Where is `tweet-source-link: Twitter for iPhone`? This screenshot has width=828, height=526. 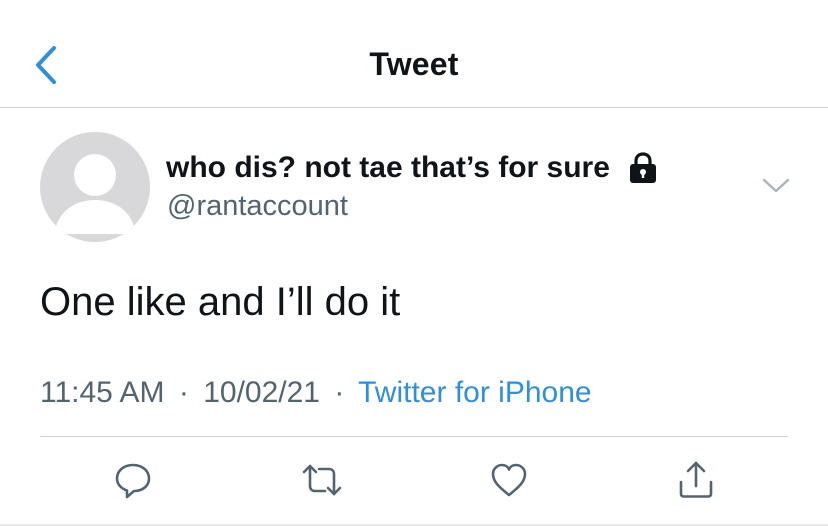 tweet-source-link: Twitter for iPhone is located at coordinates (474, 392).